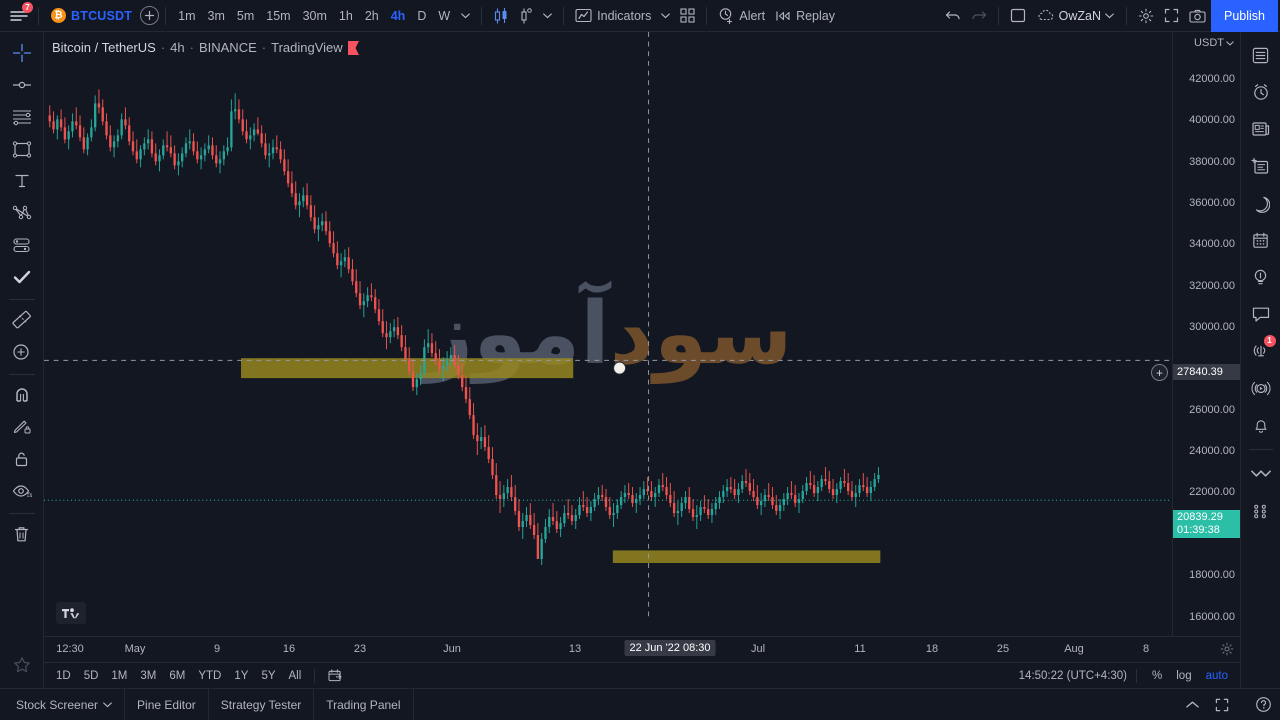 This screenshot has width=1280, height=720. I want to click on timeframe-group: 1m 3m 5m 15m 30m 1h 2h 4h D W, so click(314, 16).